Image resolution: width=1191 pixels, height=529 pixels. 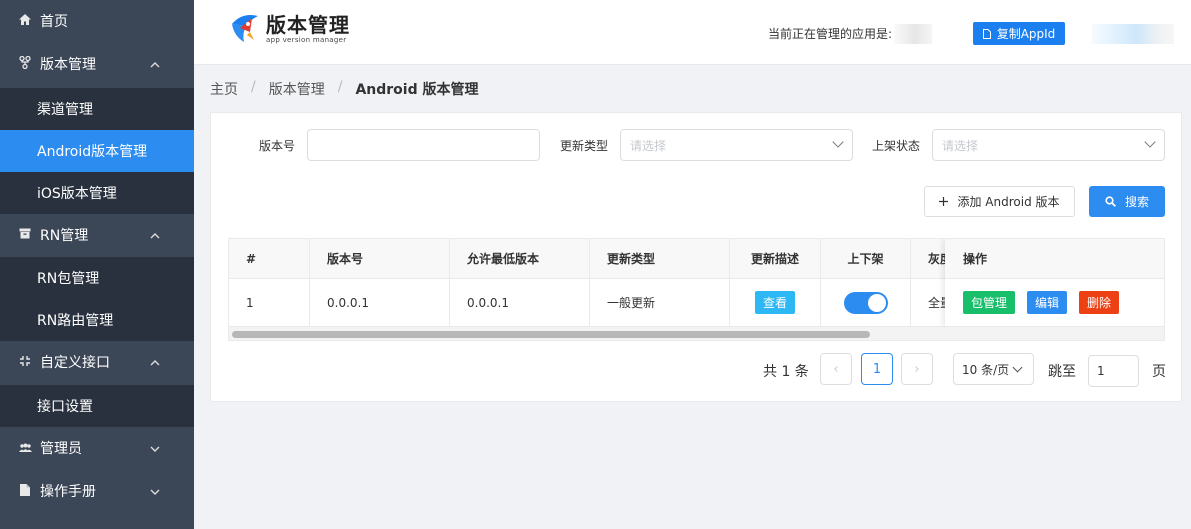 What do you see at coordinates (25, 362) in the screenshot?
I see `api-icon` at bounding box center [25, 362].